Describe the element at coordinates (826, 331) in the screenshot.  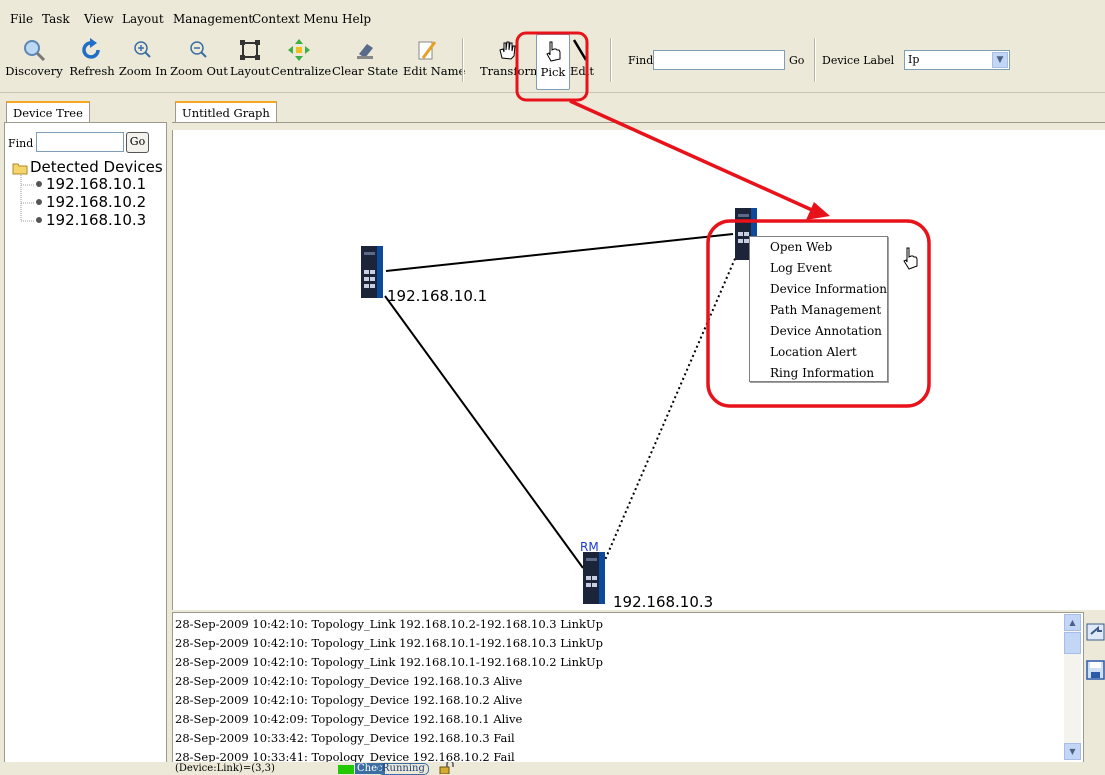
I see `ctx-device-annotation: Device Annotation` at that location.